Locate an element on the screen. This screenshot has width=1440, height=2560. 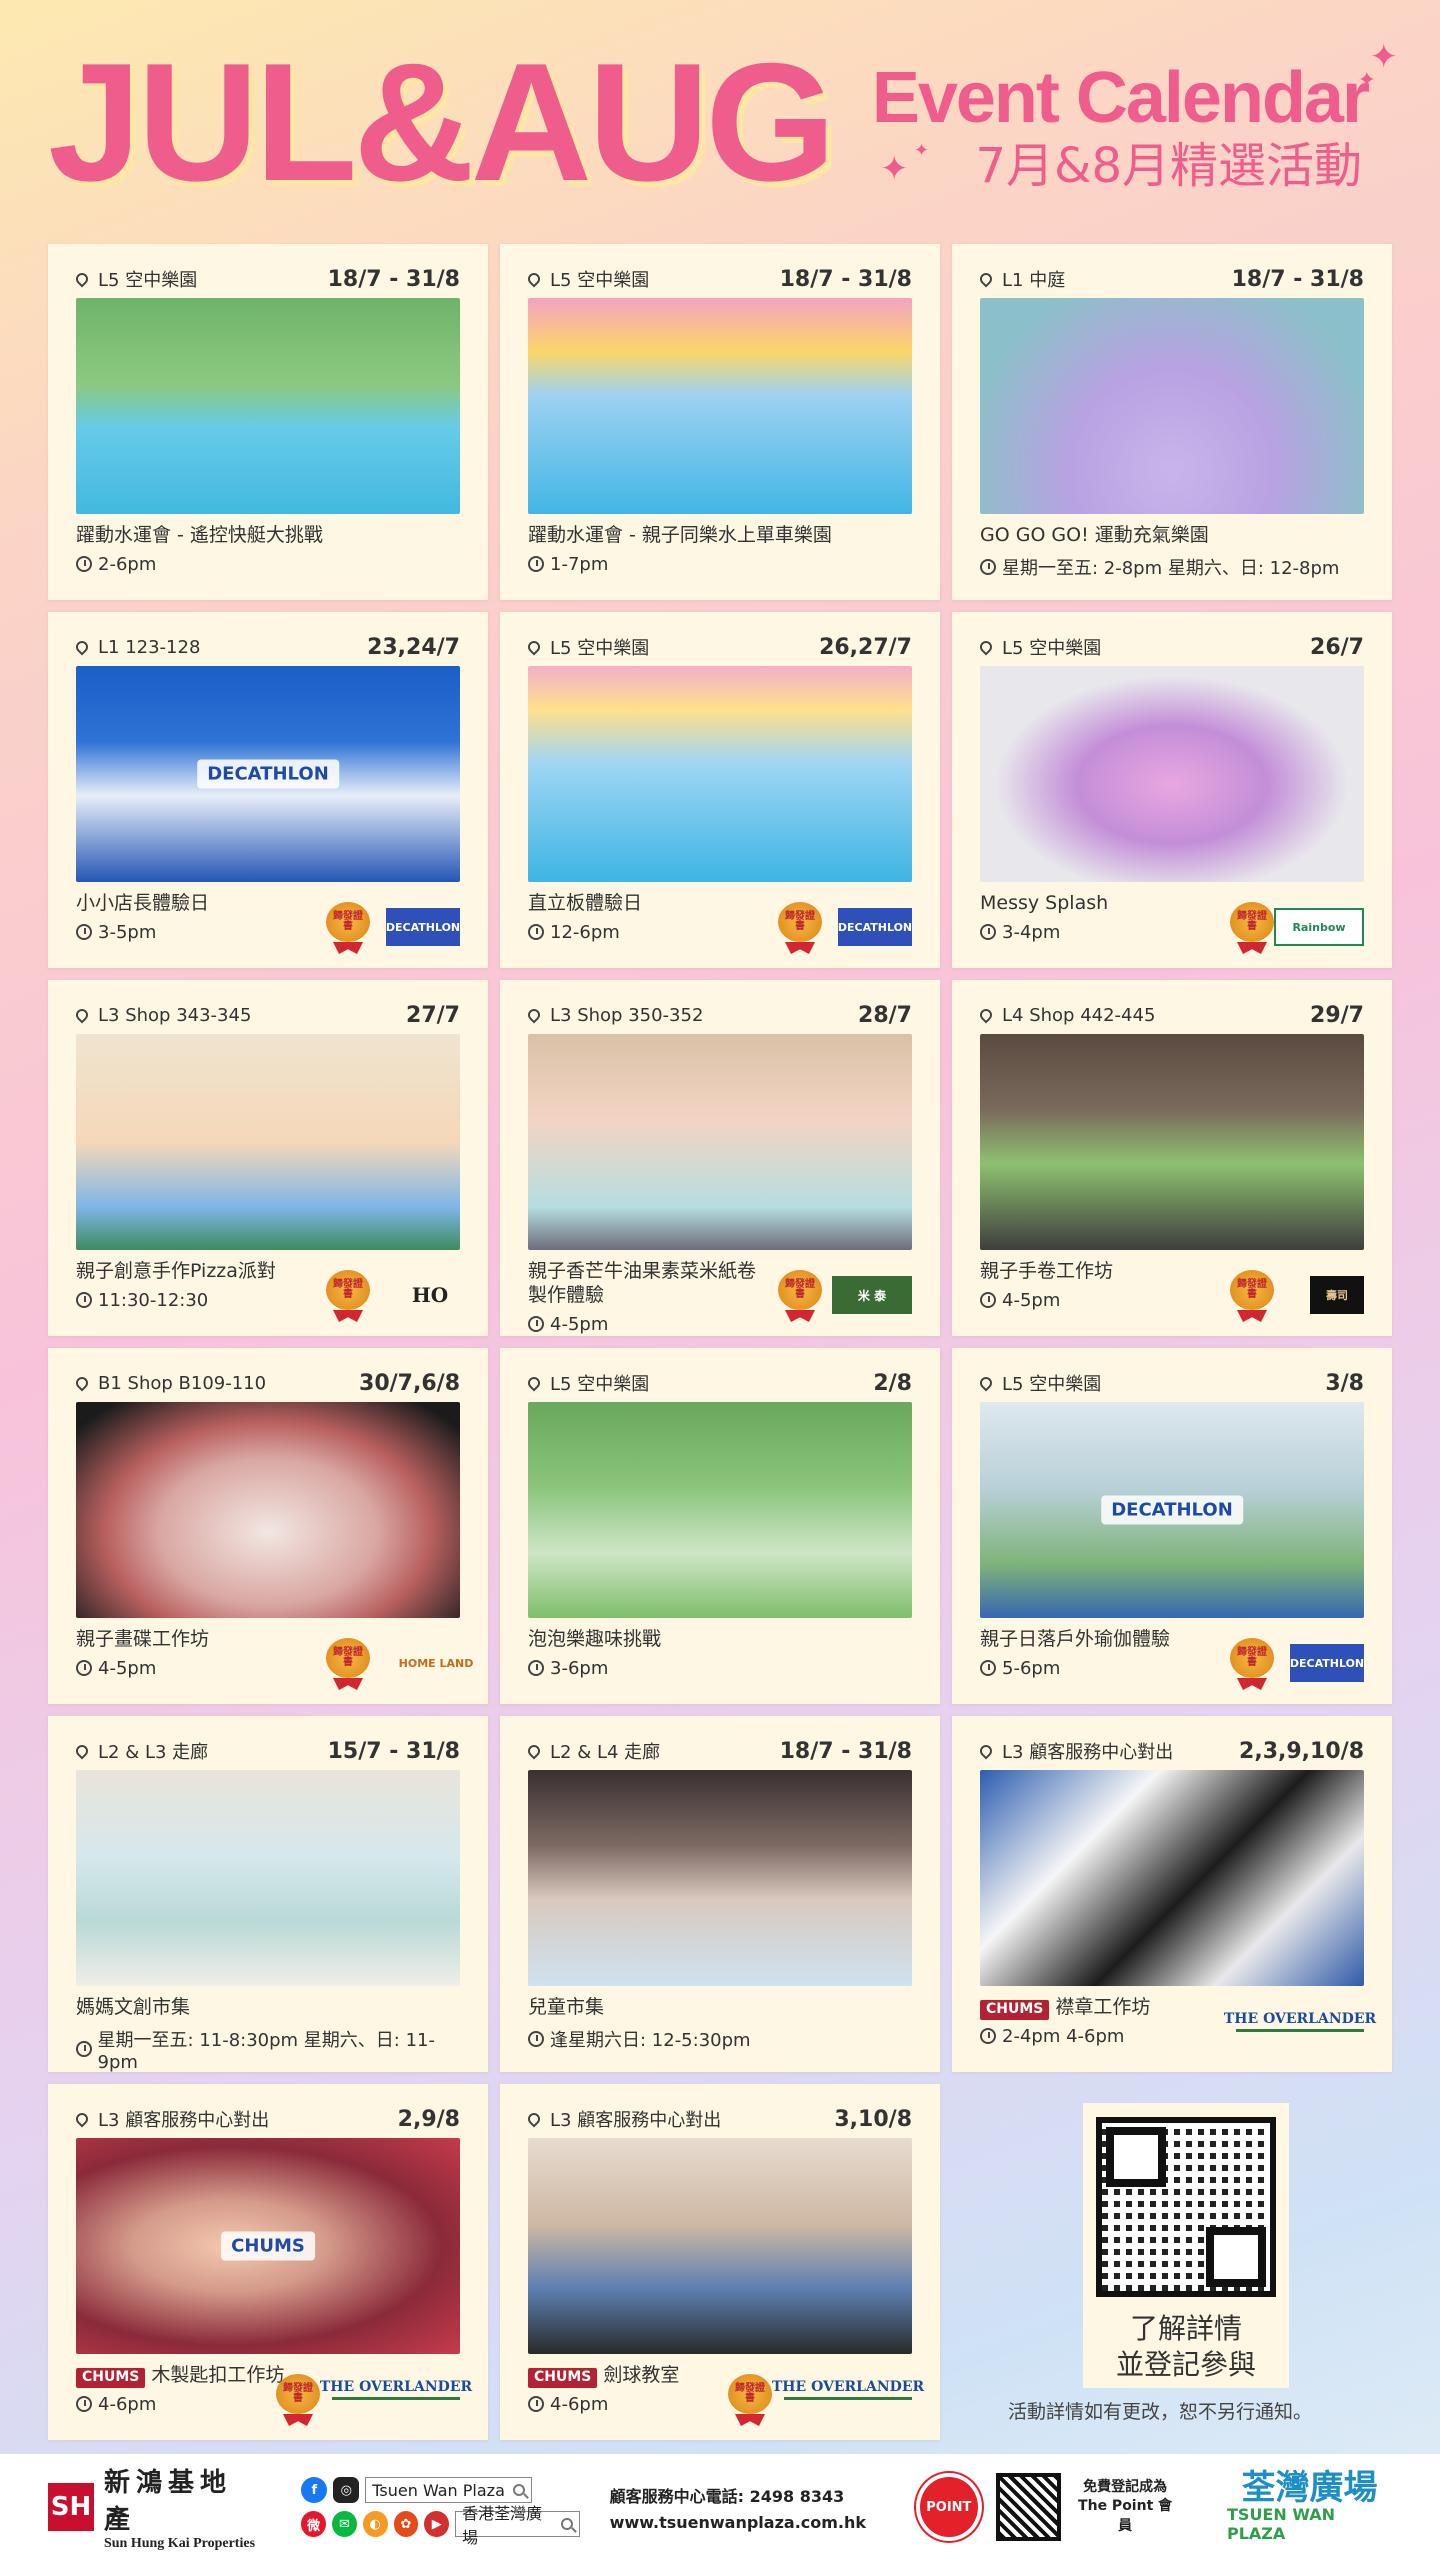
social-icon: ▶ is located at coordinates (437, 2524).